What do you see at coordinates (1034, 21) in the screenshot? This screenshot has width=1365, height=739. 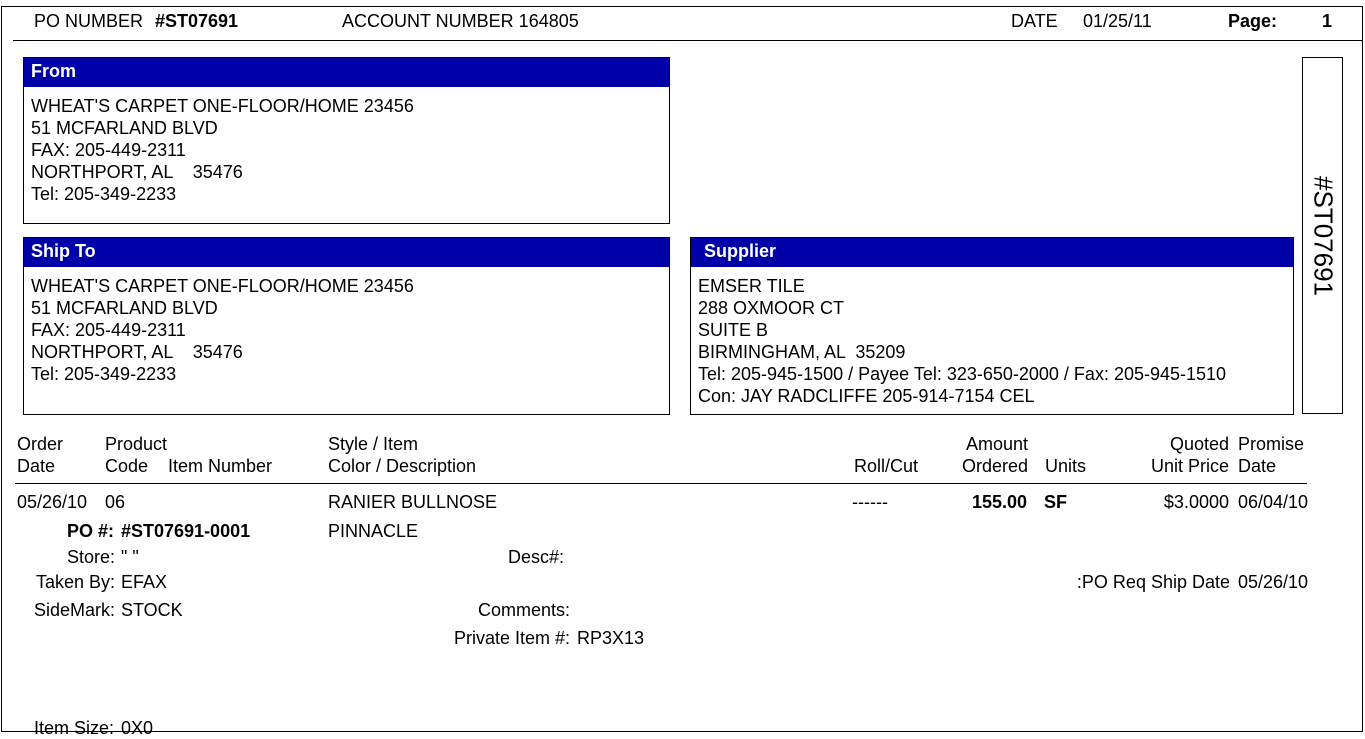 I see `date-label: DATE` at bounding box center [1034, 21].